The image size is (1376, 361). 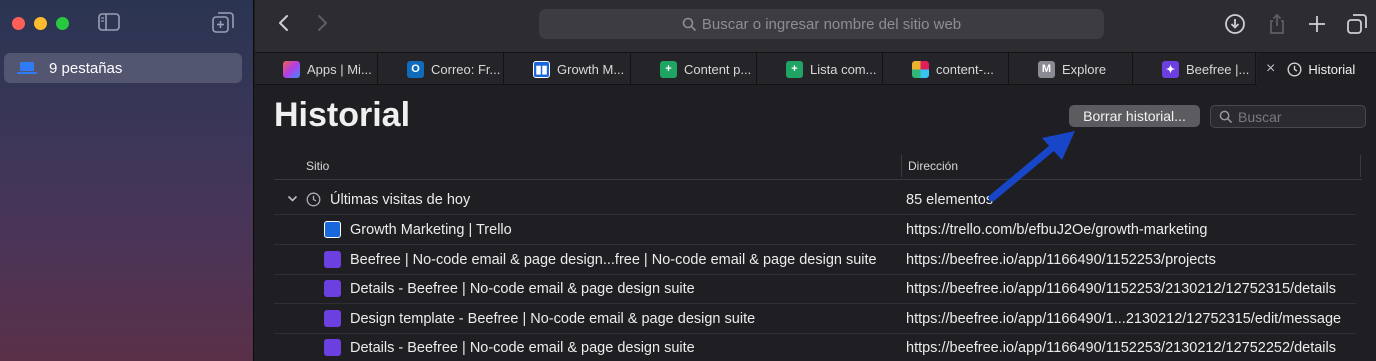 I want to click on share-icon, so click(x=1277, y=24).